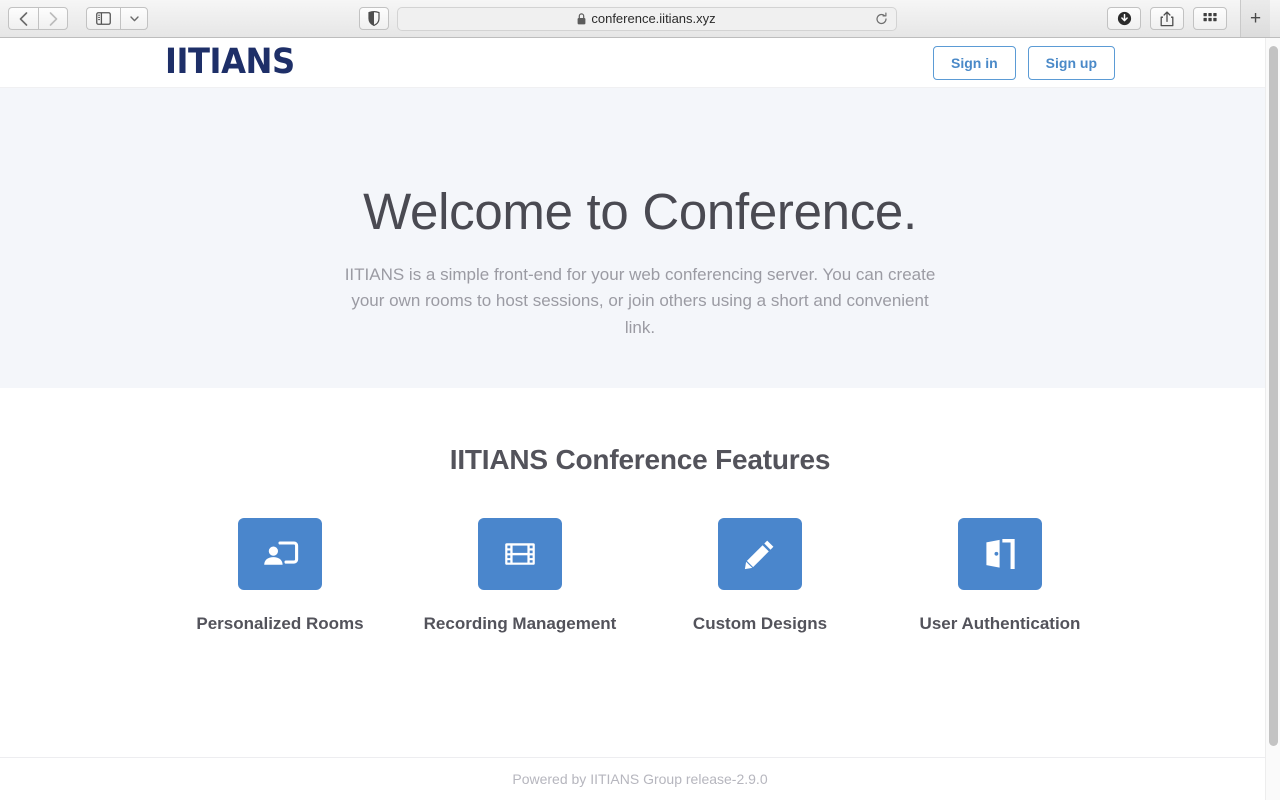 The height and width of the screenshot is (800, 1280). I want to click on present-to-person-icon, so click(281, 553).